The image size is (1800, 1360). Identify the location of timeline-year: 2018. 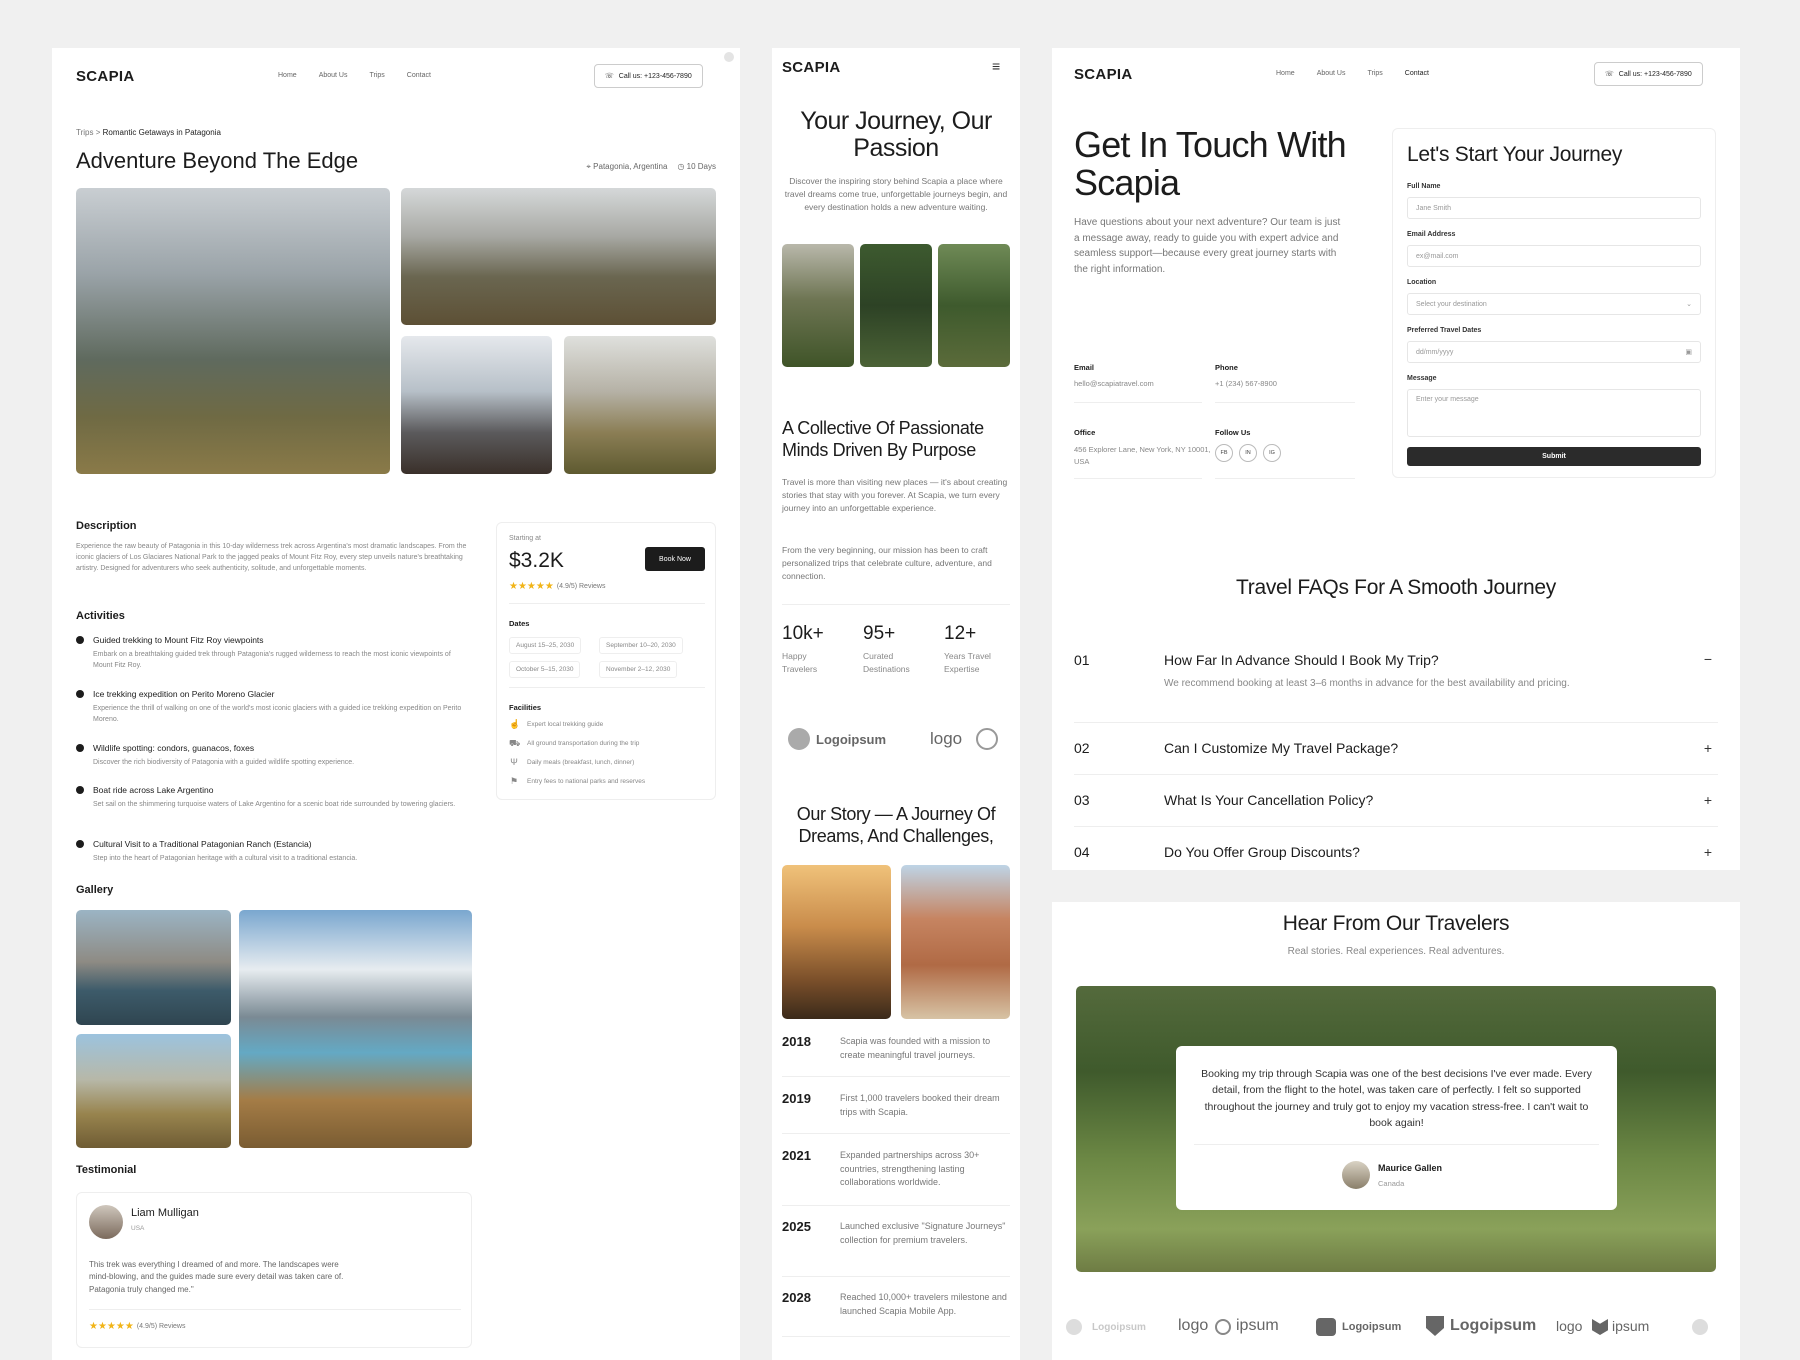
(796, 1041).